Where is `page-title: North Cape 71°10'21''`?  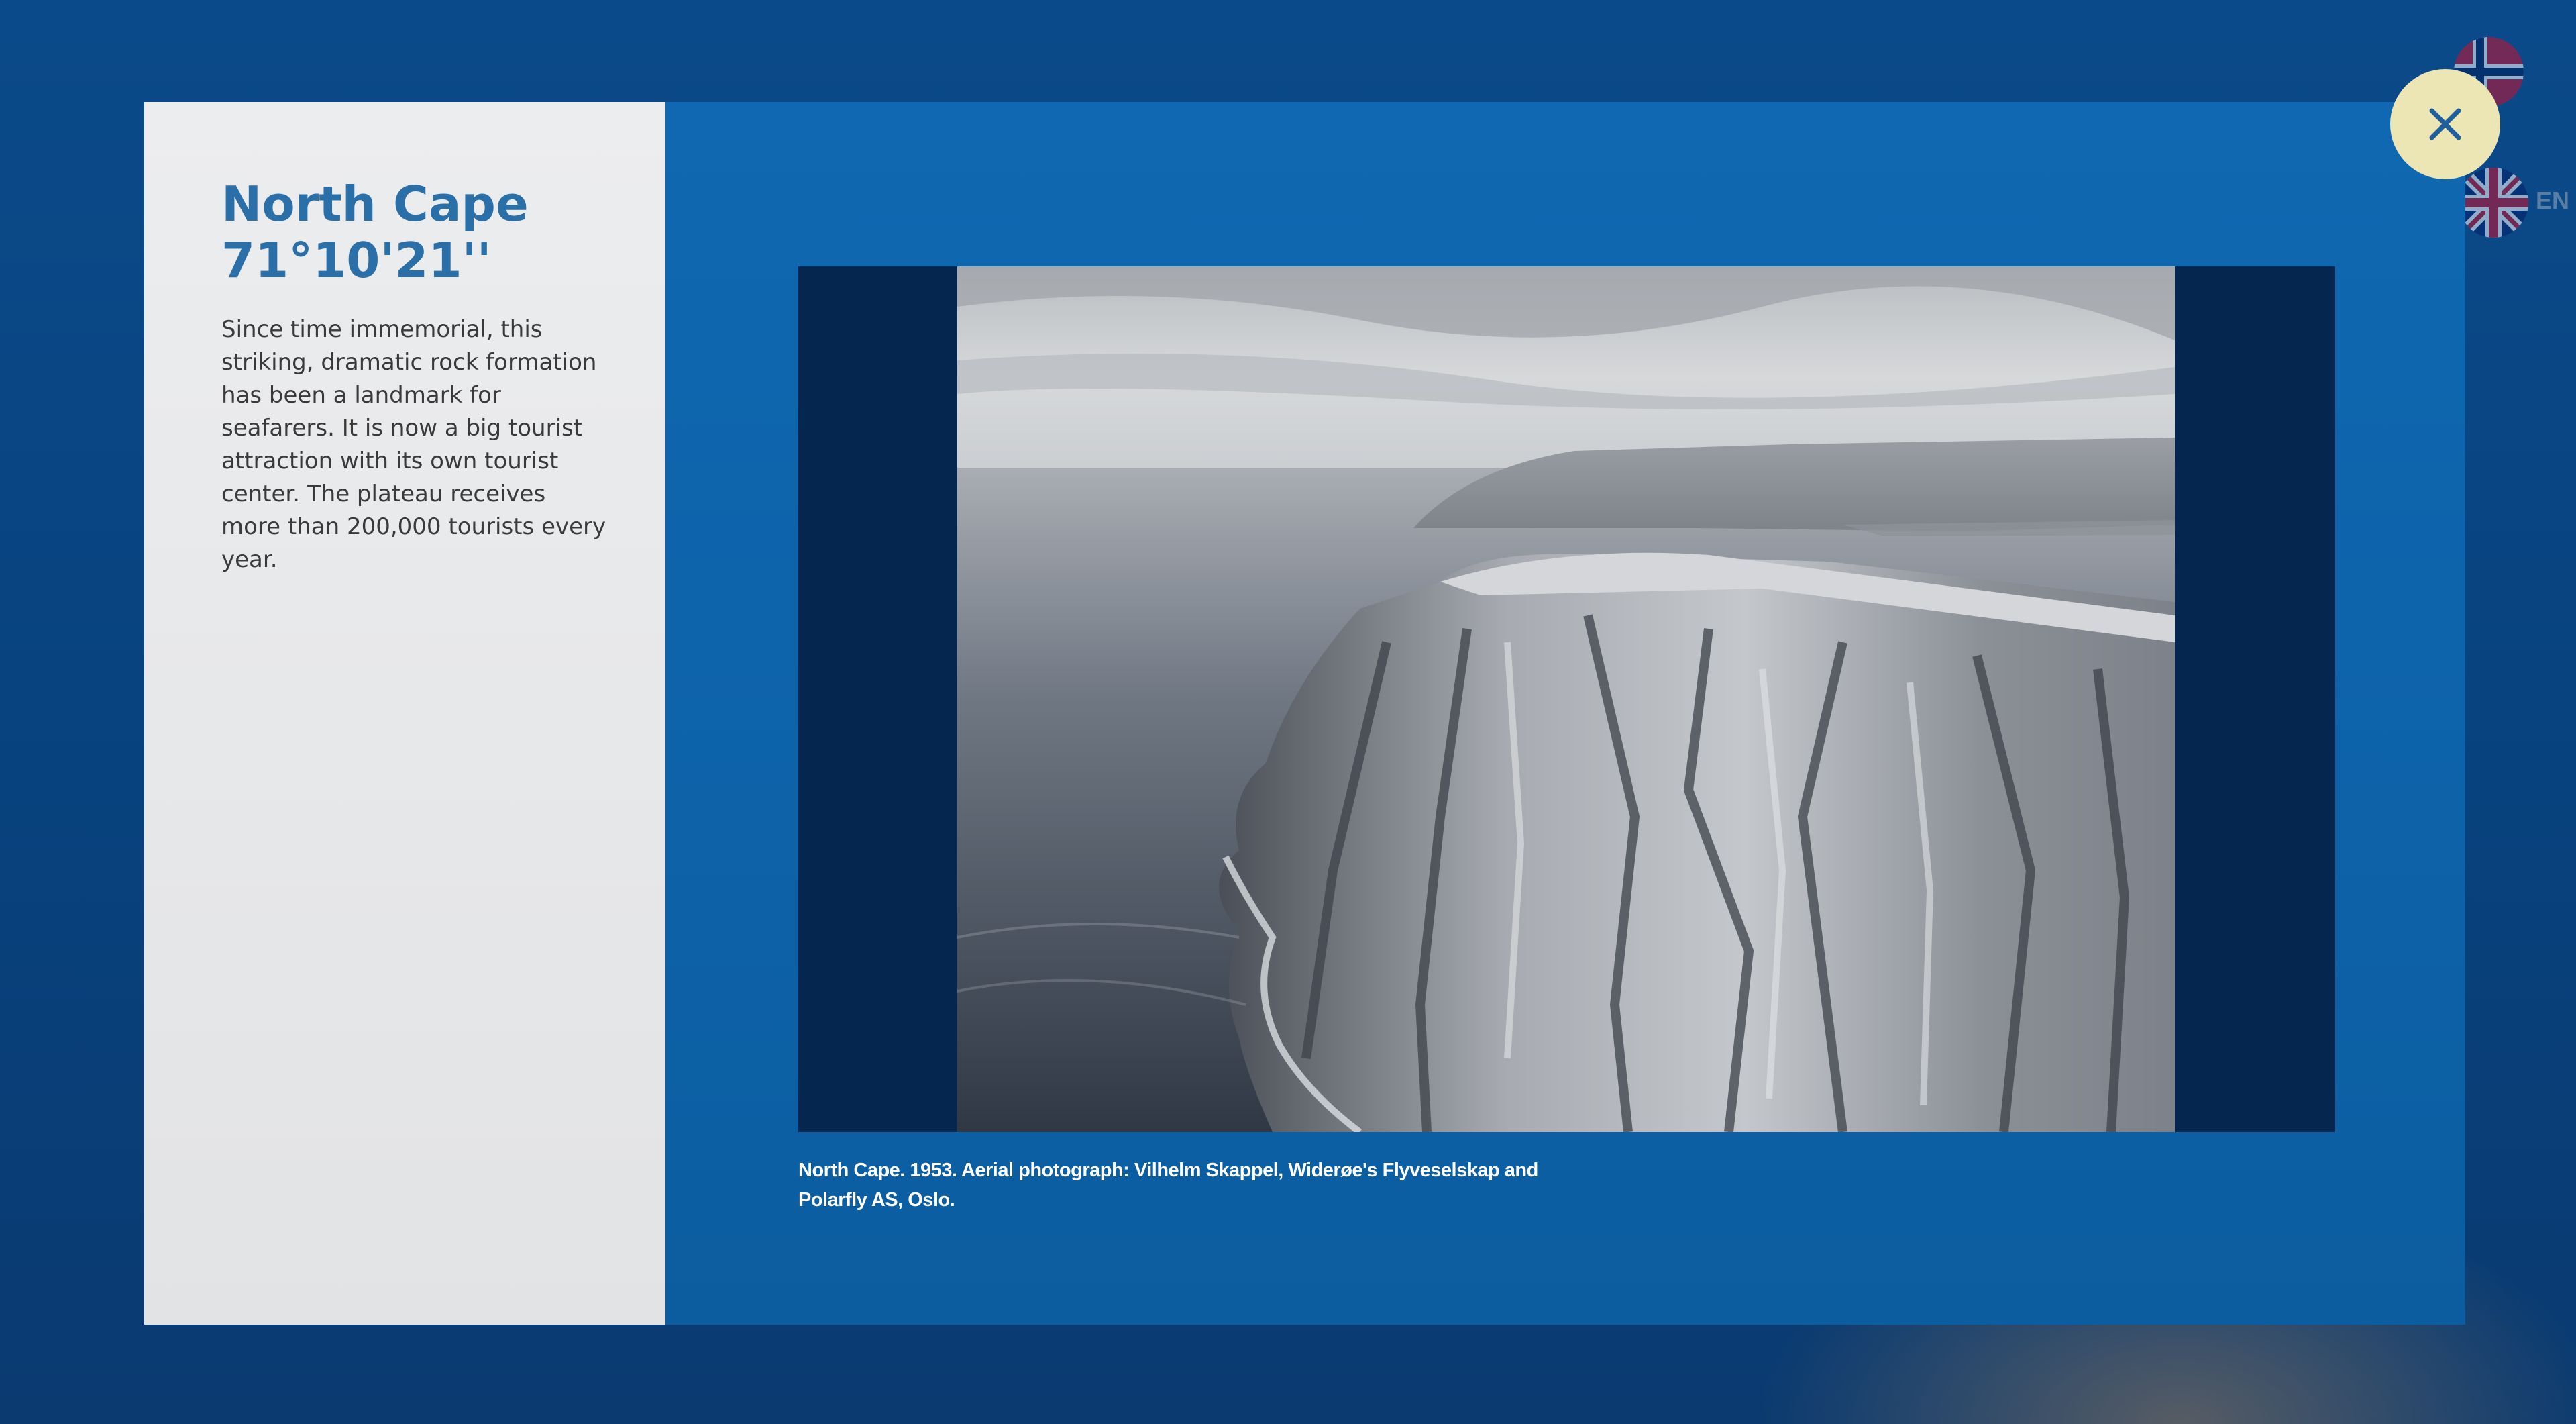 page-title: North Cape 71°10'21'' is located at coordinates (429, 232).